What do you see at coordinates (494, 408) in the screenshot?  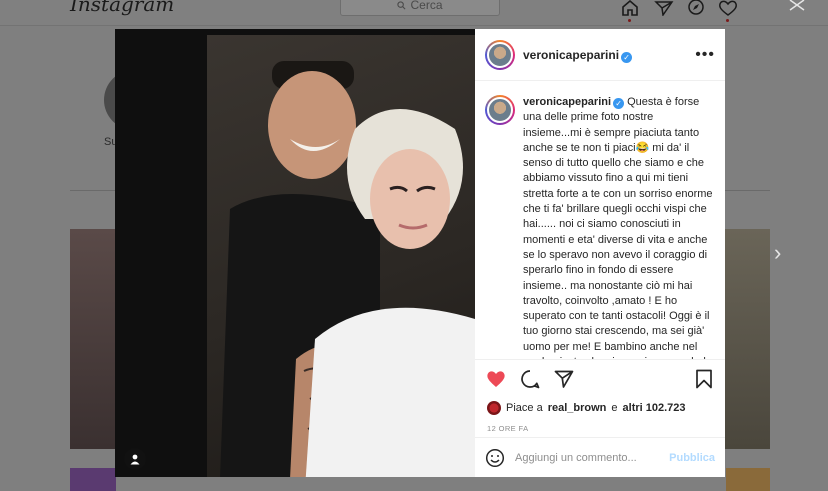 I see `liker-avatar` at bounding box center [494, 408].